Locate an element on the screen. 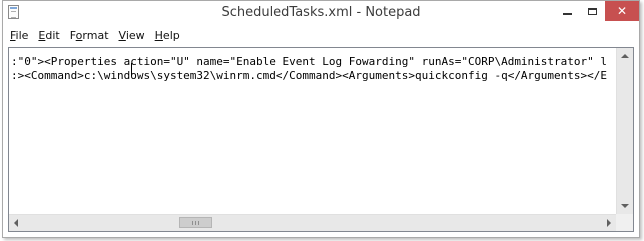  scroll-left-icon is located at coordinates (16, 223).